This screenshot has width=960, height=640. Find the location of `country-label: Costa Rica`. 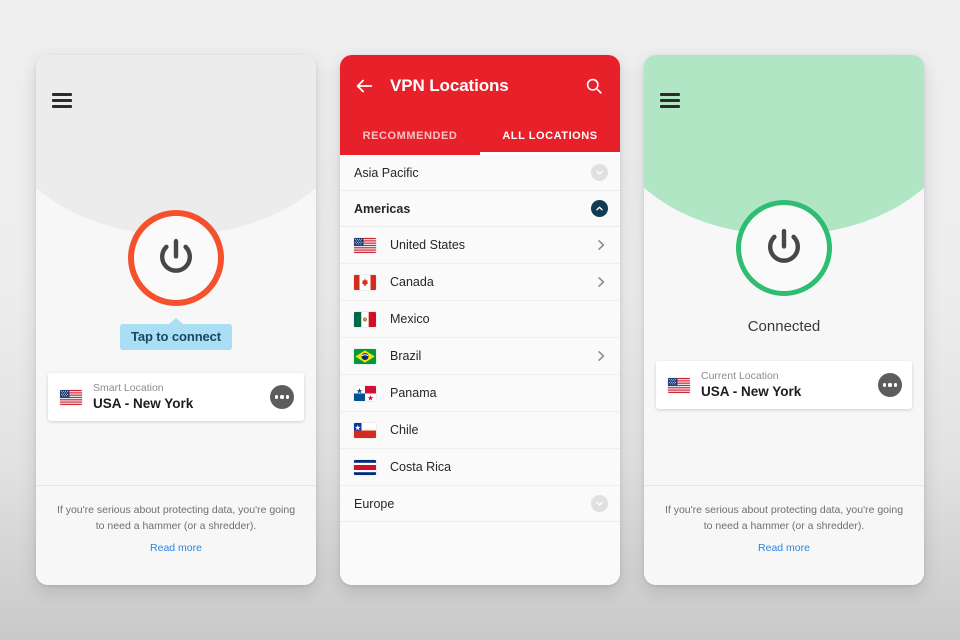

country-label: Costa Rica is located at coordinates (421, 467).